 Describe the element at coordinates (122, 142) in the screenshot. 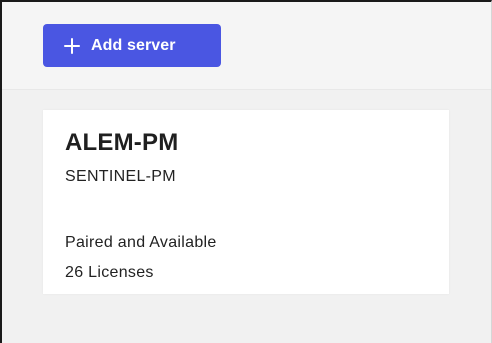

I see `server-name: ALEM-PM` at that location.